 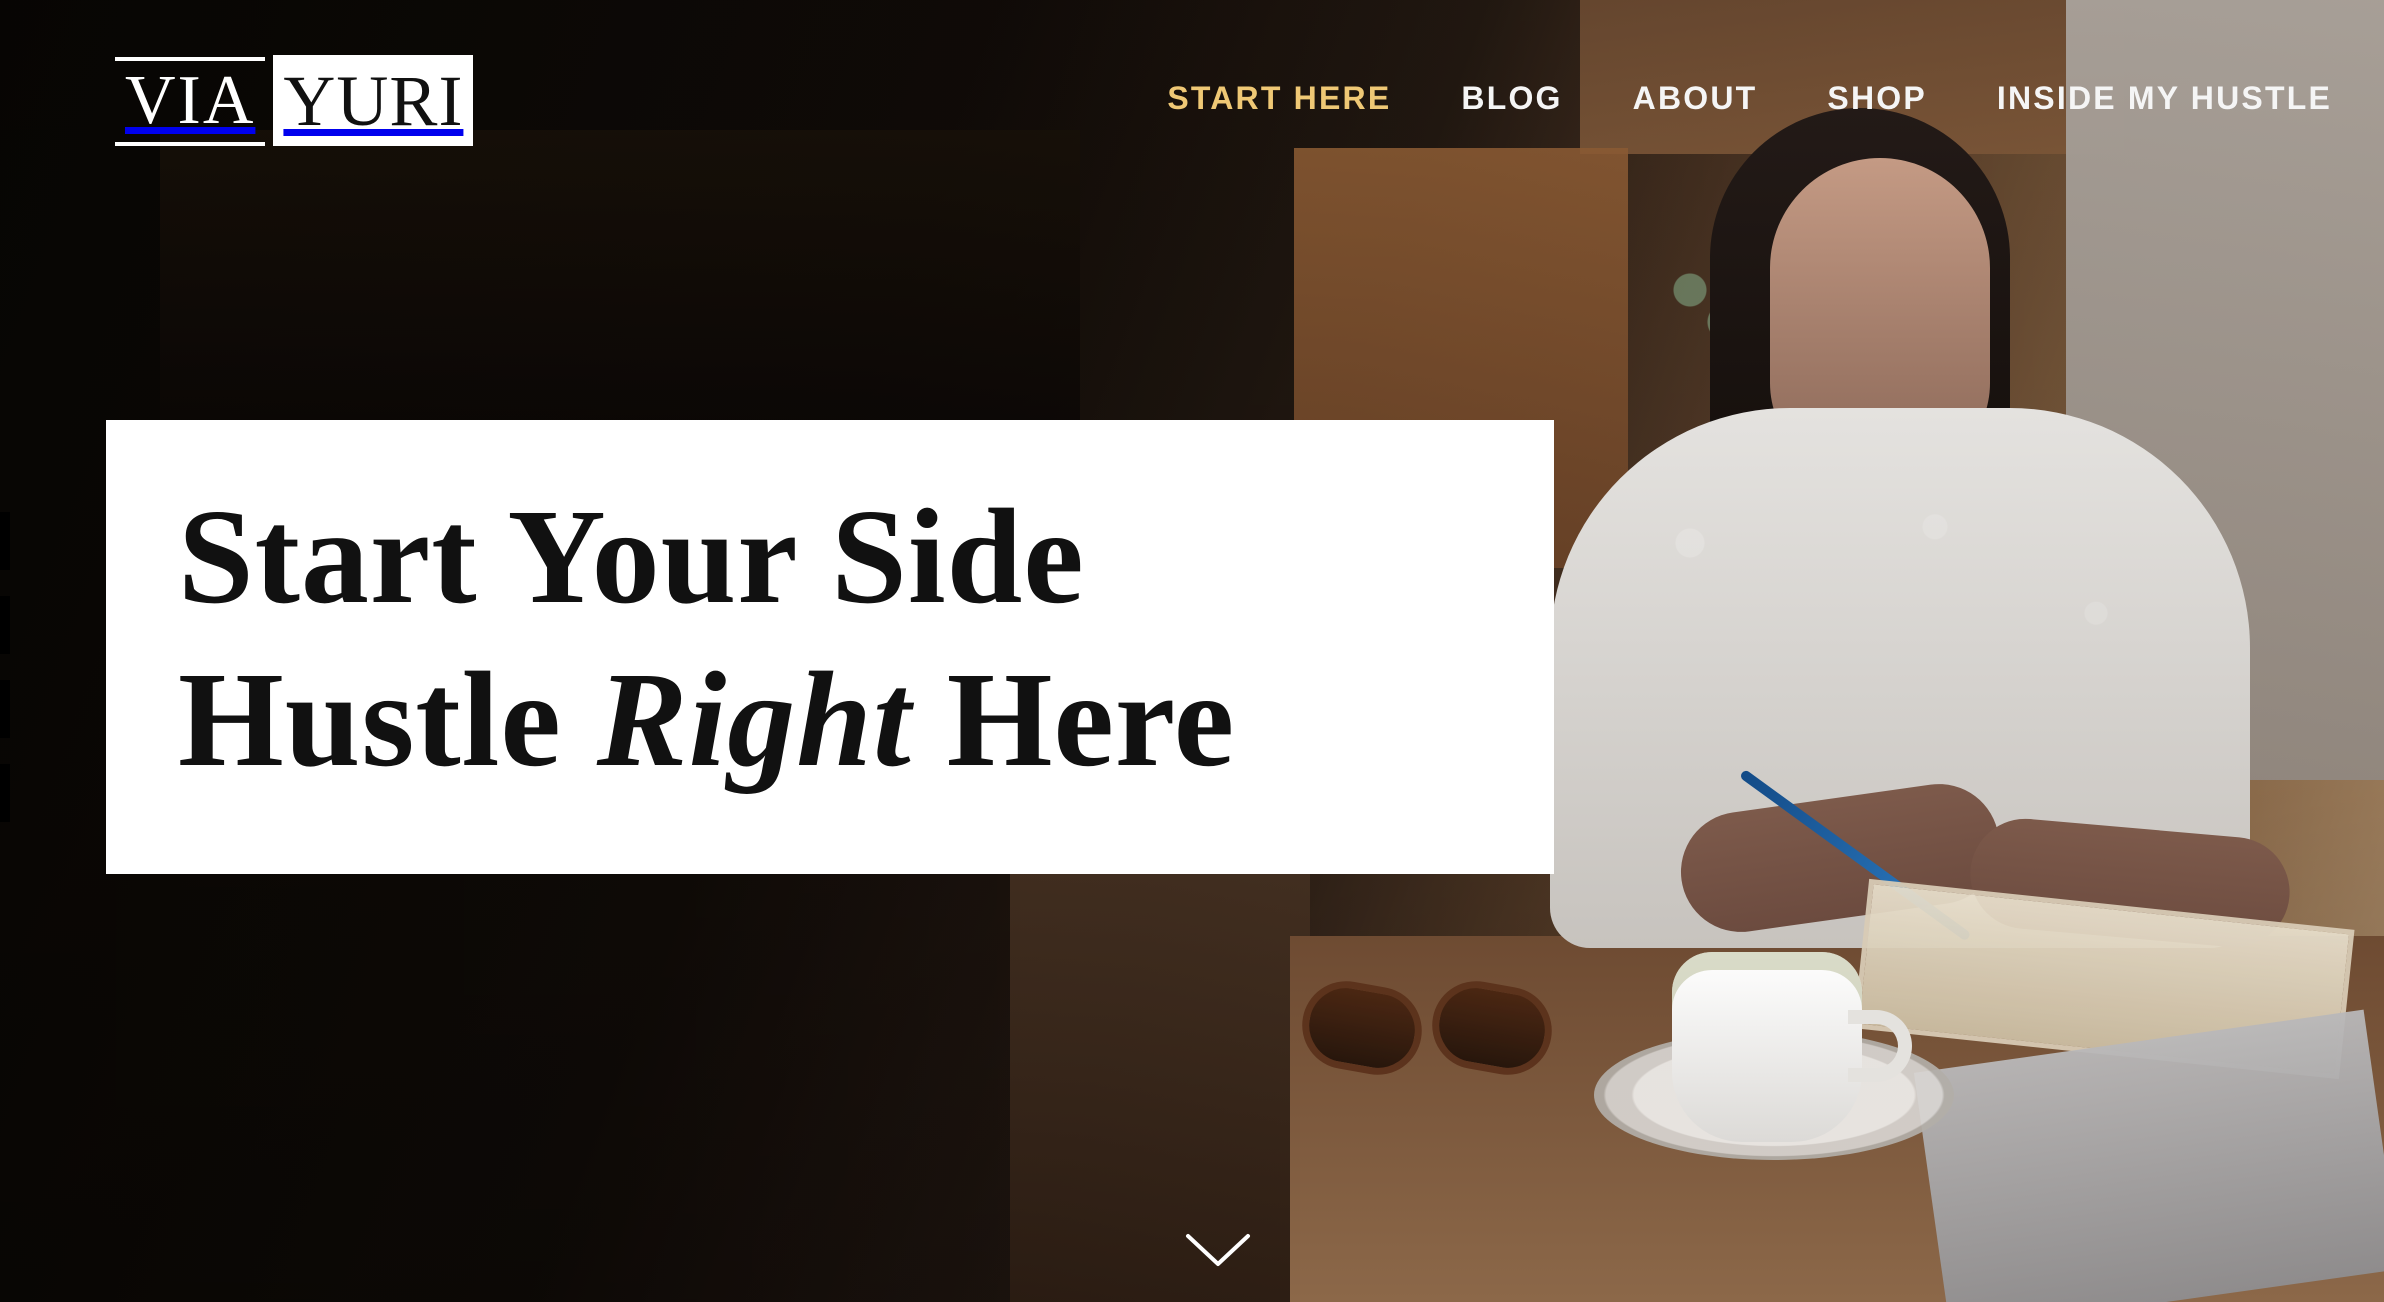 What do you see at coordinates (1492, 1028) in the screenshot?
I see `sunglasses-right-lens` at bounding box center [1492, 1028].